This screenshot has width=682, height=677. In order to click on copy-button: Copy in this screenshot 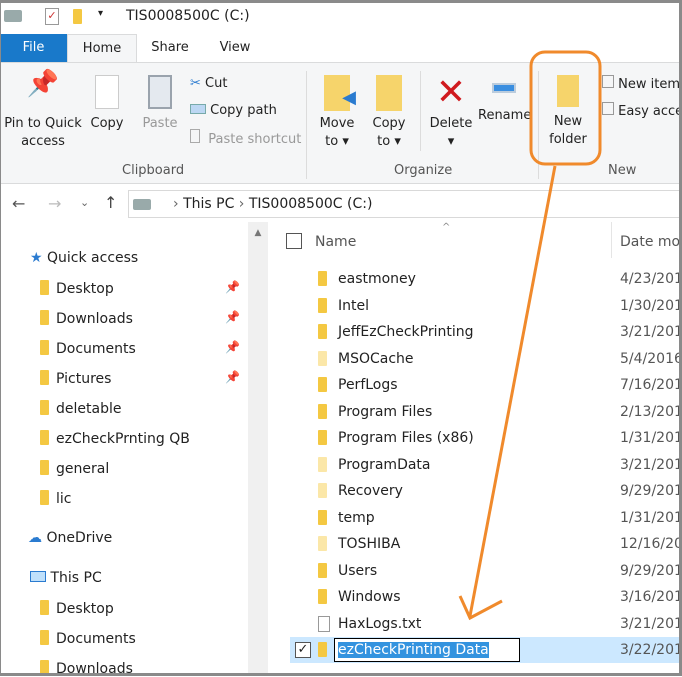, I will do `click(107, 104)`.